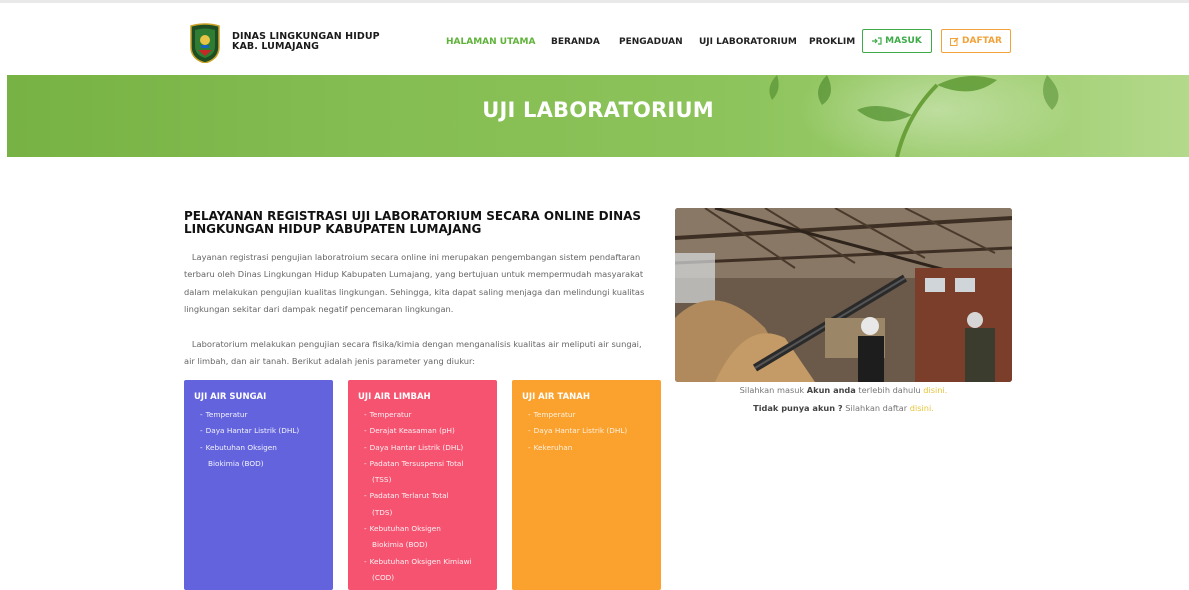  Describe the element at coordinates (382, 480) in the screenshot. I see `list-item: (TSS)` at that location.